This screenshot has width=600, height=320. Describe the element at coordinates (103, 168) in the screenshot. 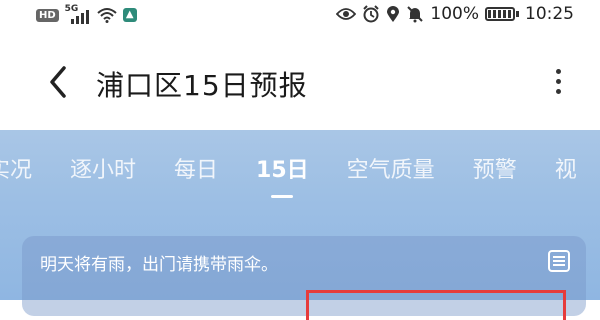

I see `tab-hourly: 逐小时` at that location.